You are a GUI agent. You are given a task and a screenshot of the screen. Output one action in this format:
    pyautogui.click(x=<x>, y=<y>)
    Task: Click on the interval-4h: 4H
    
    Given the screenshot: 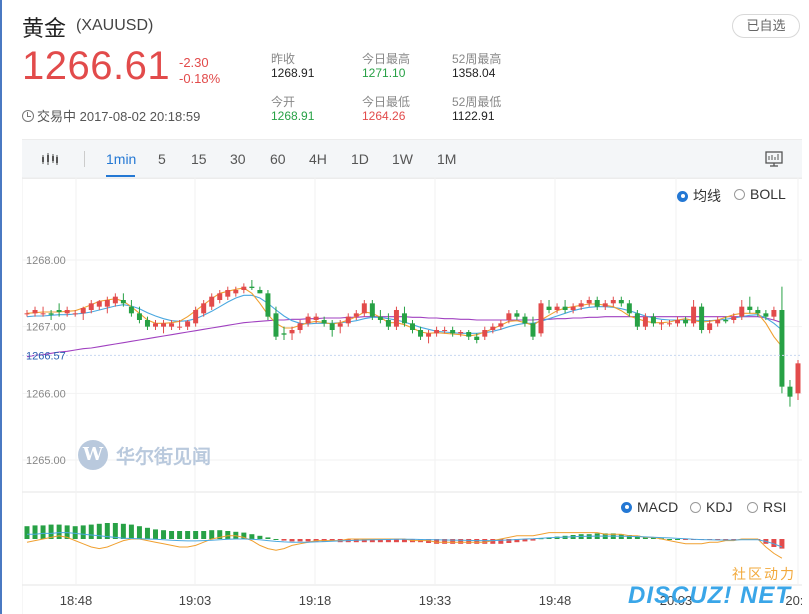 What is the action you would take?
    pyautogui.click(x=318, y=159)
    